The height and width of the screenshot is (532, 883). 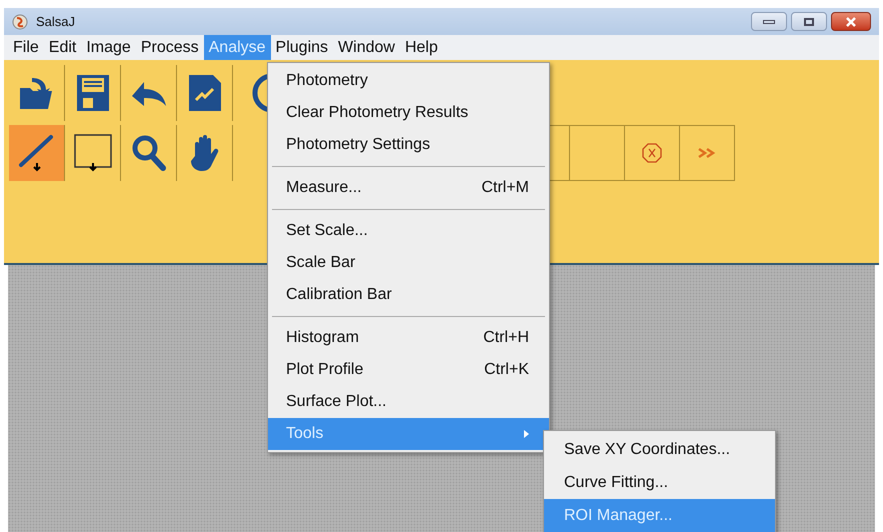 I want to click on chart-document-icon, so click(x=205, y=93).